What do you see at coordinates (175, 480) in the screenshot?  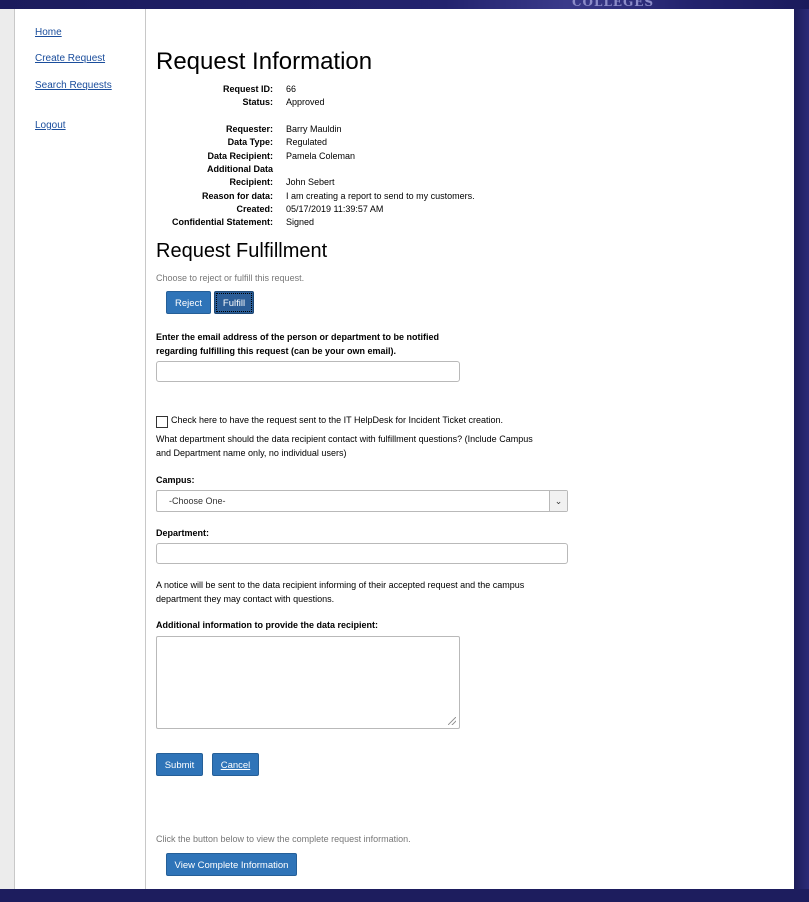 I see `campus-label: Campus:` at bounding box center [175, 480].